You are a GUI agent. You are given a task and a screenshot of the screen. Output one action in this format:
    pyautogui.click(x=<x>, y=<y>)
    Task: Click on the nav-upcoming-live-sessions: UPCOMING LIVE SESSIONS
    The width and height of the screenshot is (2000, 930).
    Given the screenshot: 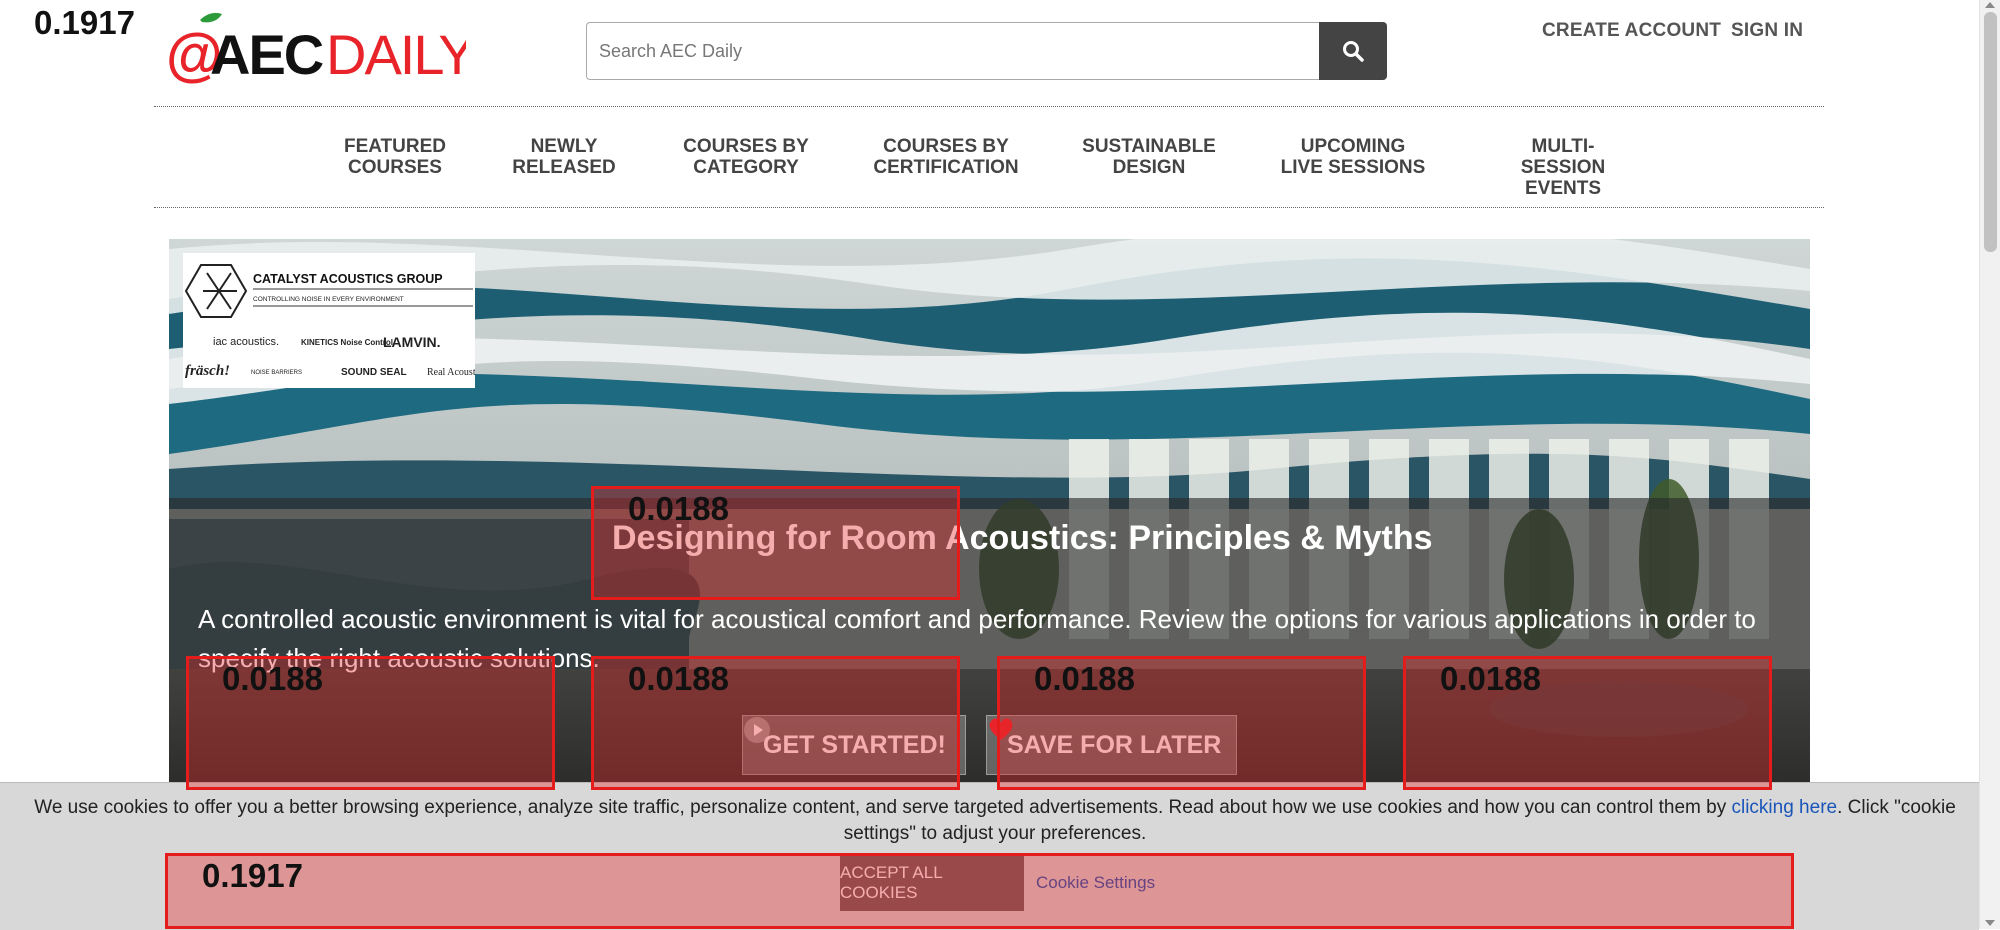 What is the action you would take?
    pyautogui.click(x=1353, y=157)
    